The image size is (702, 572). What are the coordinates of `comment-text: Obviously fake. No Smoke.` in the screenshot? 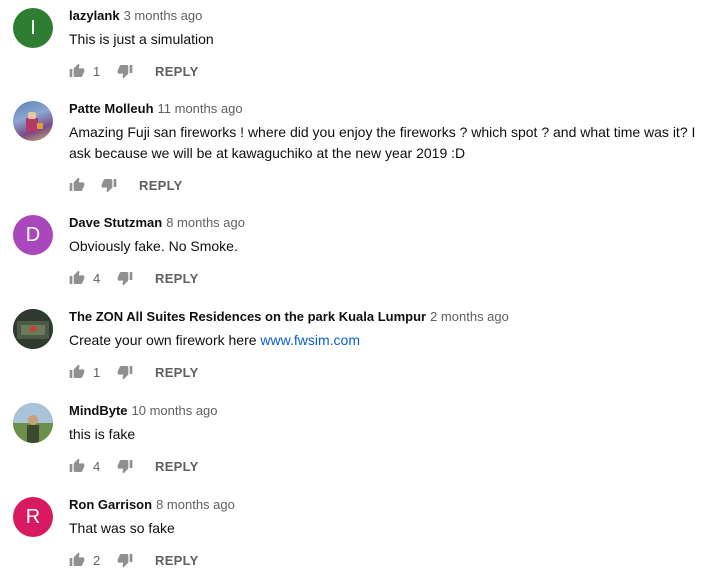 It's located at (153, 246).